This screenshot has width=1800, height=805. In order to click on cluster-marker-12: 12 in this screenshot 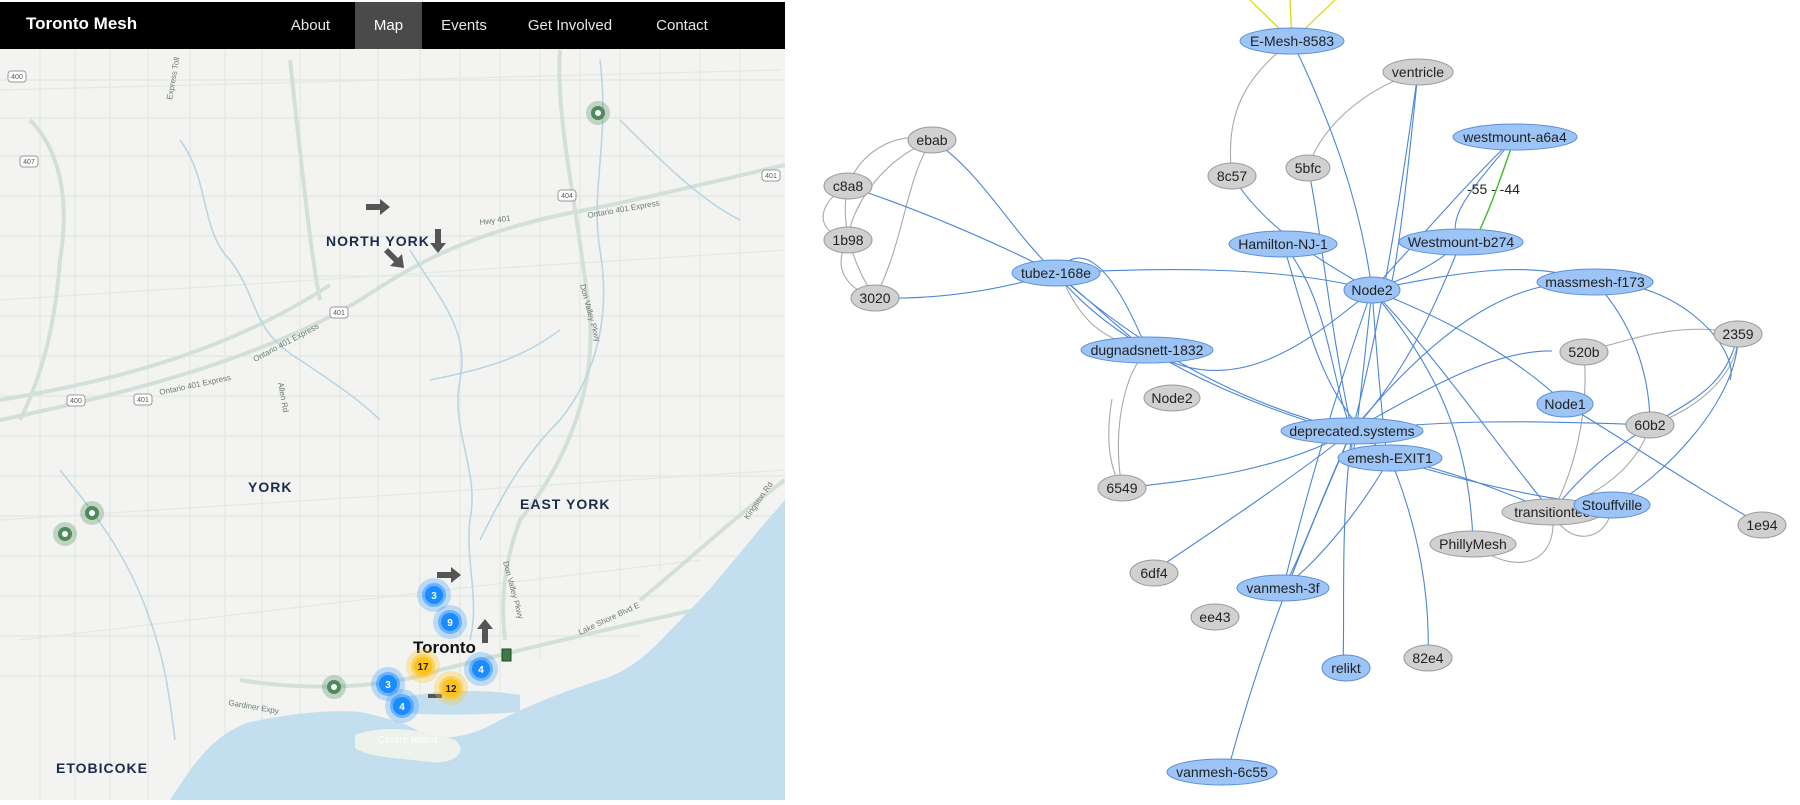, I will do `click(451, 688)`.